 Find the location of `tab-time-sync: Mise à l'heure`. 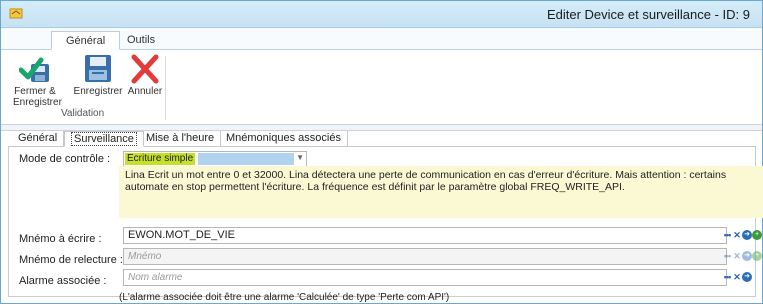

tab-time-sync: Mise à l'heure is located at coordinates (181, 139).